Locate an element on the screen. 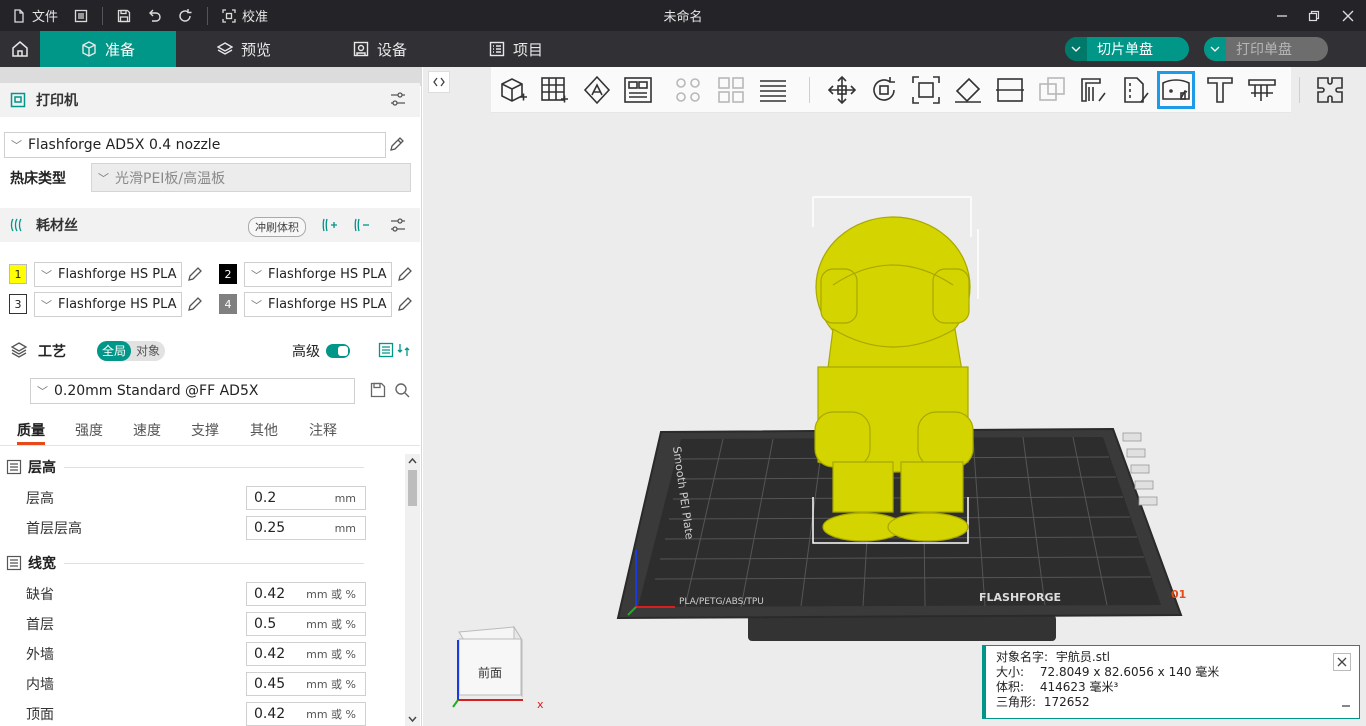 The image size is (1366, 726). close-button is located at coordinates (1348, 15).